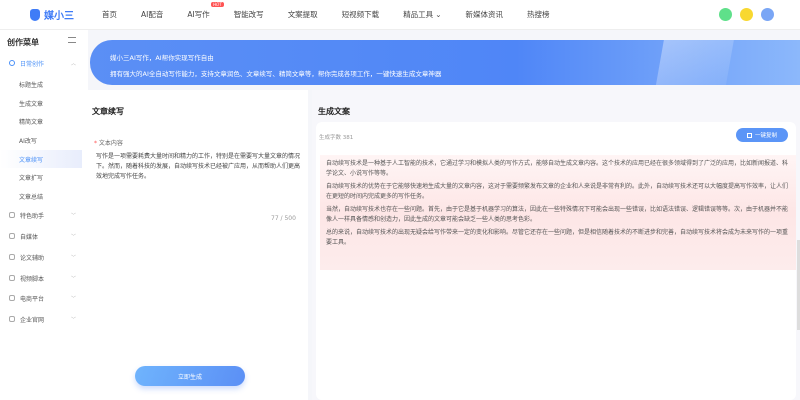 This screenshot has width=800, height=400. What do you see at coordinates (59, 16) in the screenshot?
I see `logo-text: 媒小三` at bounding box center [59, 16].